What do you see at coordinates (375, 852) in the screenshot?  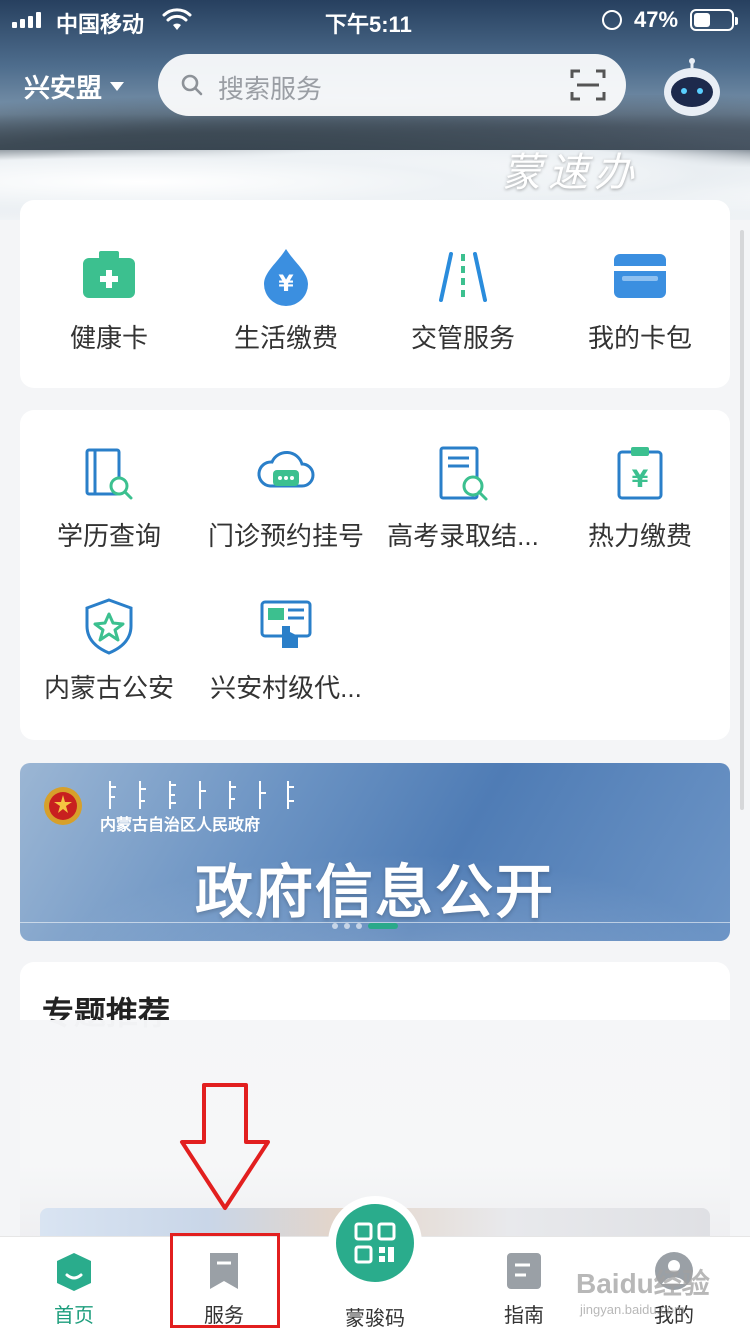 I see `government-info-banner: 内蒙古自治区人民政府 政府信息公开` at bounding box center [375, 852].